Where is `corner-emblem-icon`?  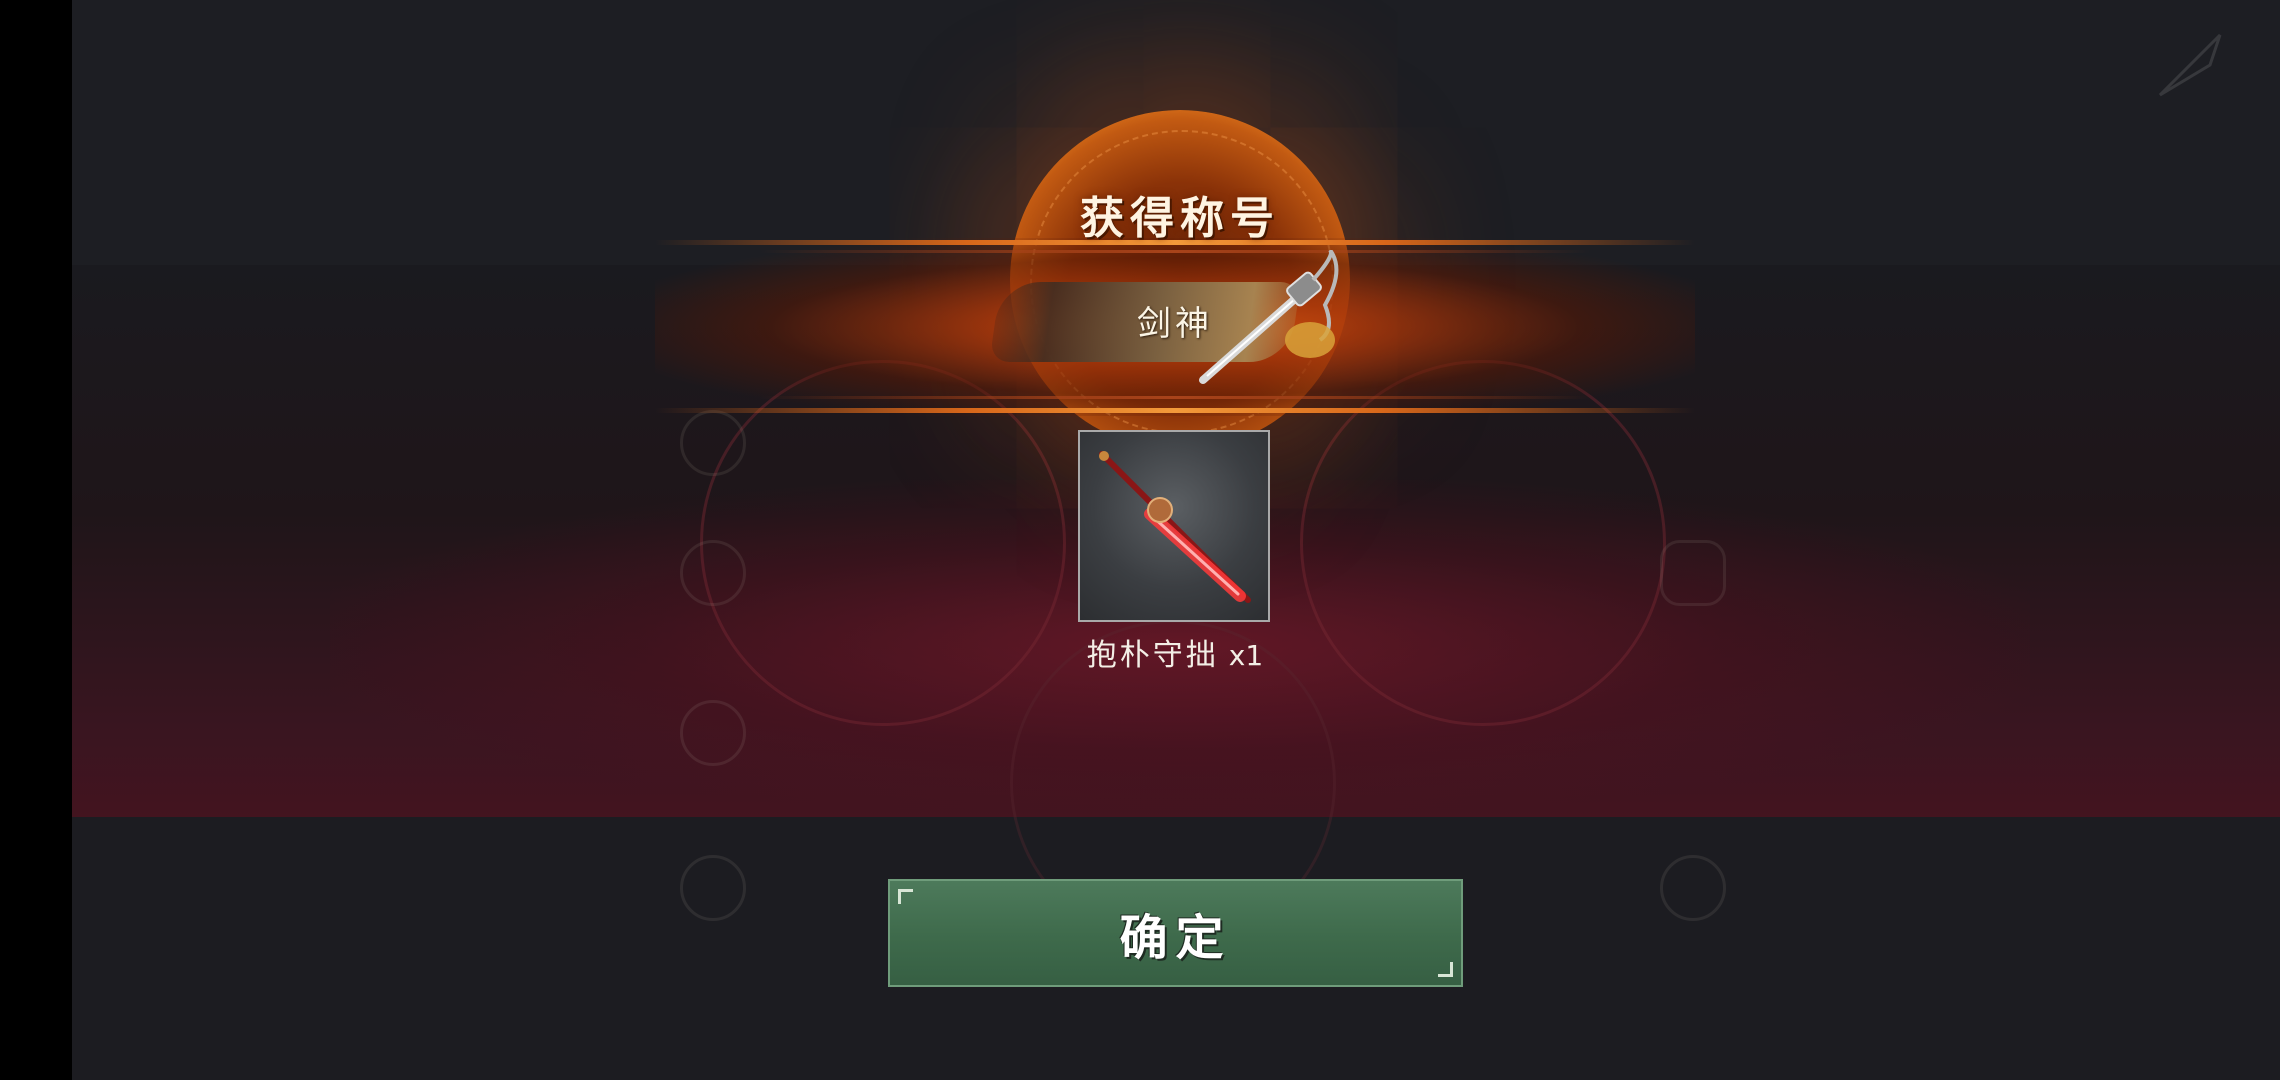
corner-emblem-icon is located at coordinates (2190, 65).